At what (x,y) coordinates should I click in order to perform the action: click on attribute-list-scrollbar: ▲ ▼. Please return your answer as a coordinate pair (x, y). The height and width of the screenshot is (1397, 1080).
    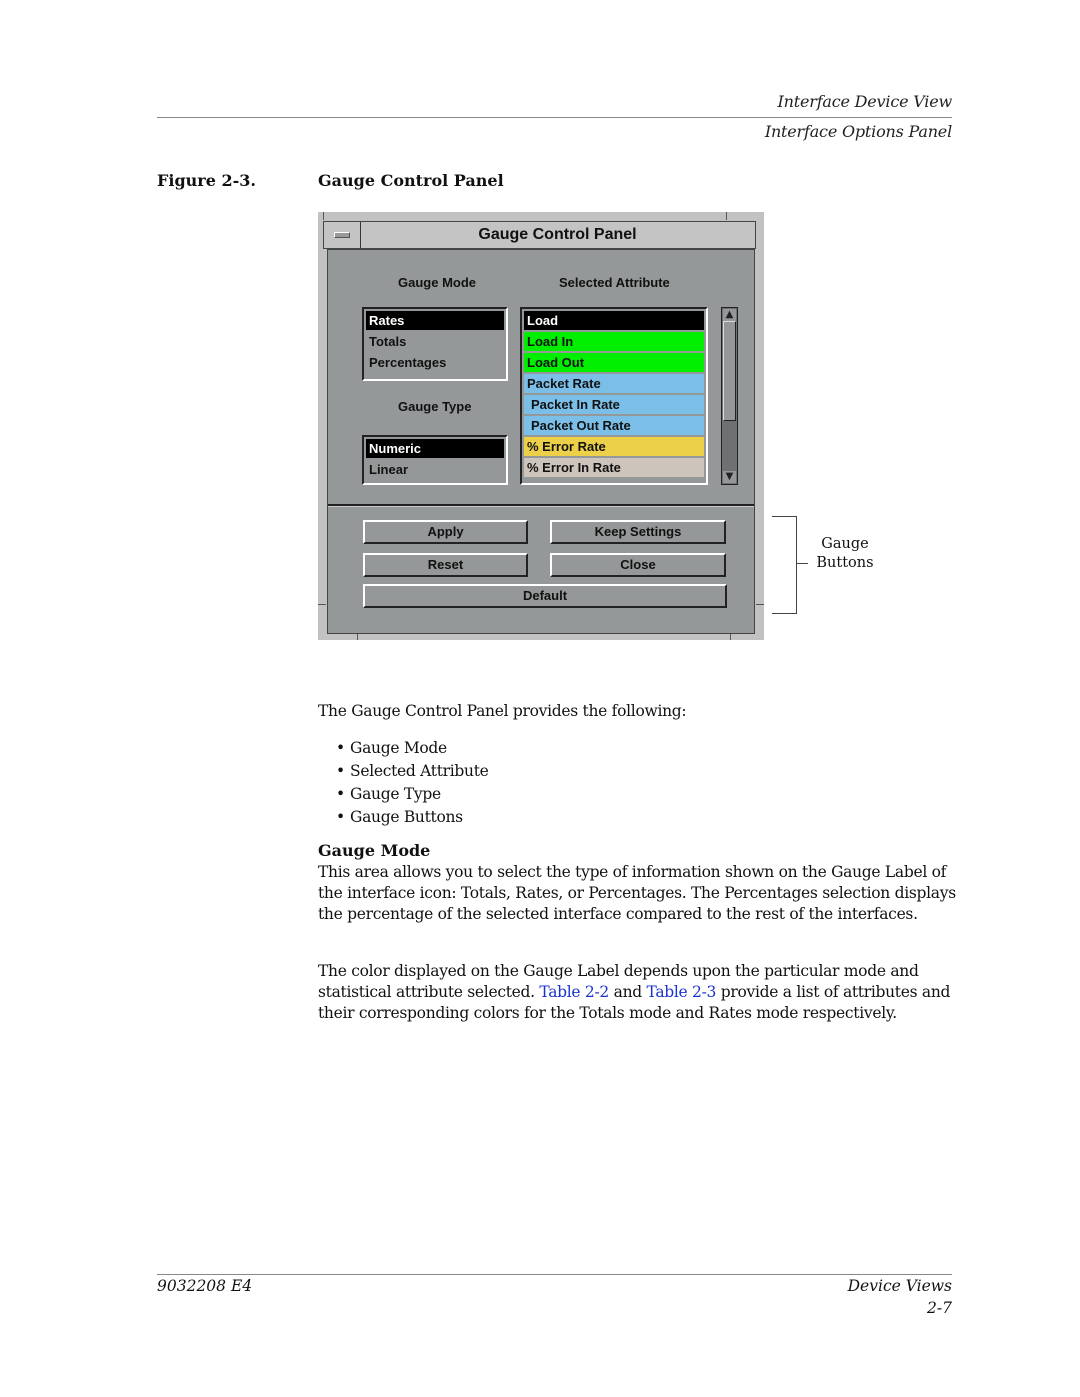
    Looking at the image, I should click on (729, 396).